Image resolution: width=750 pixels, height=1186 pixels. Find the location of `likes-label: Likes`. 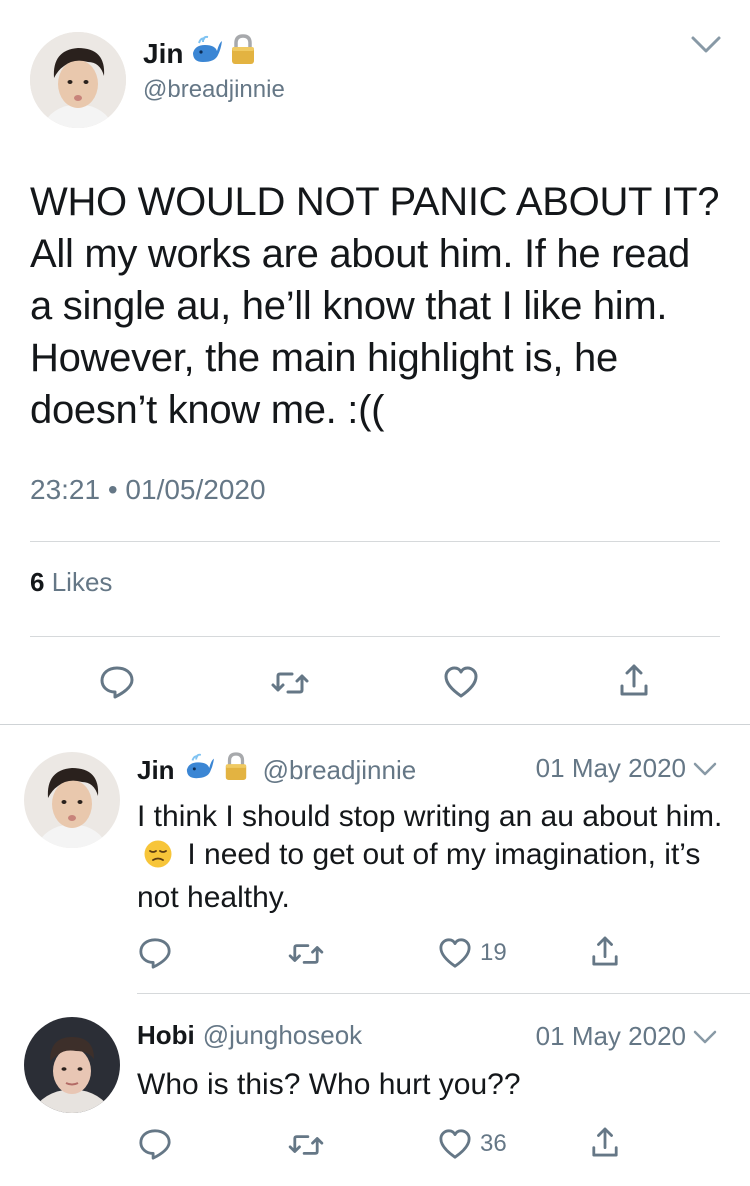

likes-label: Likes is located at coordinates (82, 582).